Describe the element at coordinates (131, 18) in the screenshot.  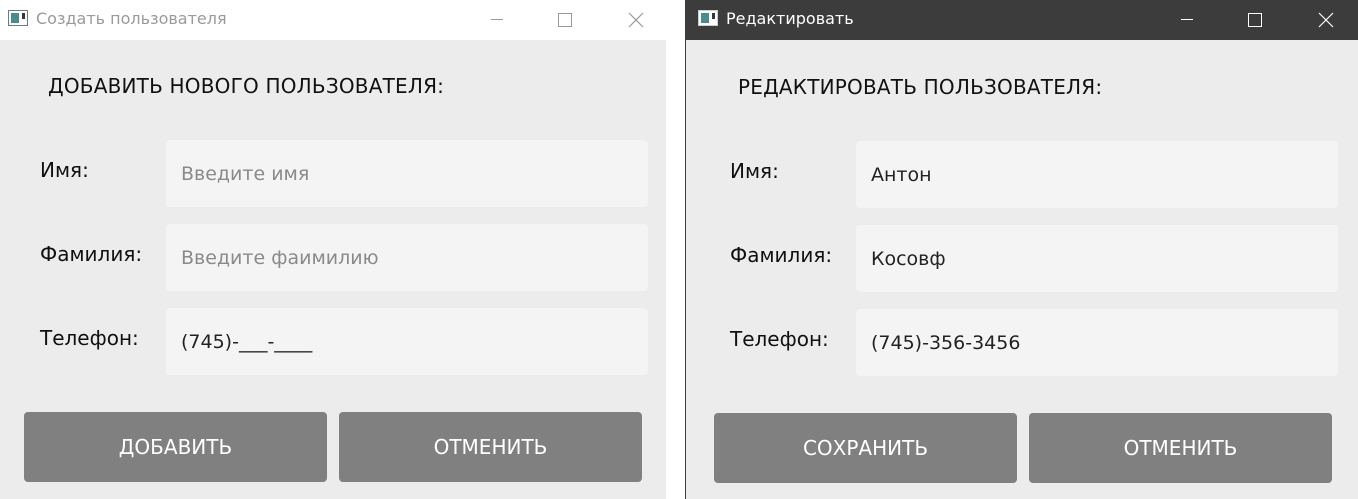
I see `create-window-title: Создать пользователя` at that location.